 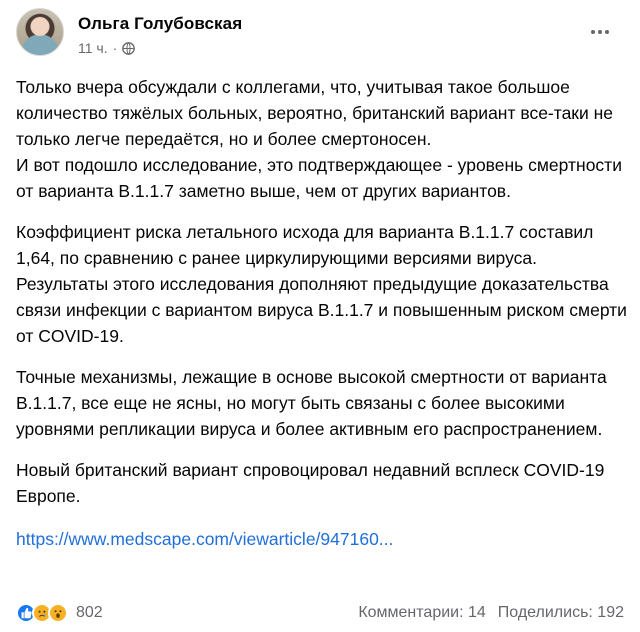 What do you see at coordinates (89, 613) in the screenshot?
I see `reaction-count: 802` at bounding box center [89, 613].